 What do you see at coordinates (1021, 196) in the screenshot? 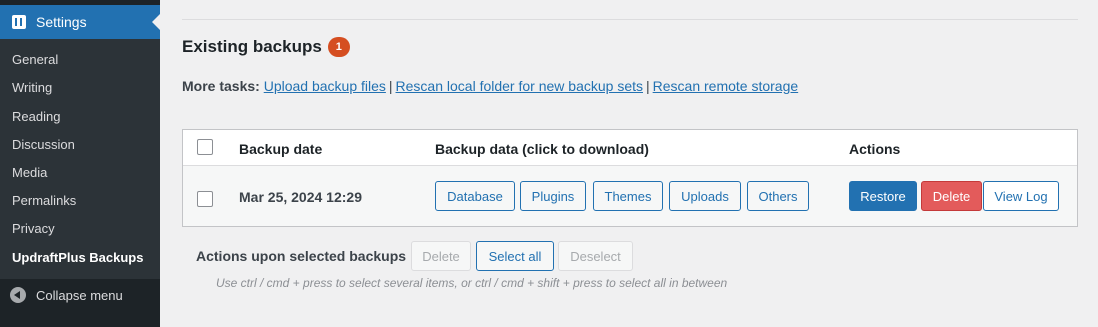
I see `view-log-button: View Log` at bounding box center [1021, 196].